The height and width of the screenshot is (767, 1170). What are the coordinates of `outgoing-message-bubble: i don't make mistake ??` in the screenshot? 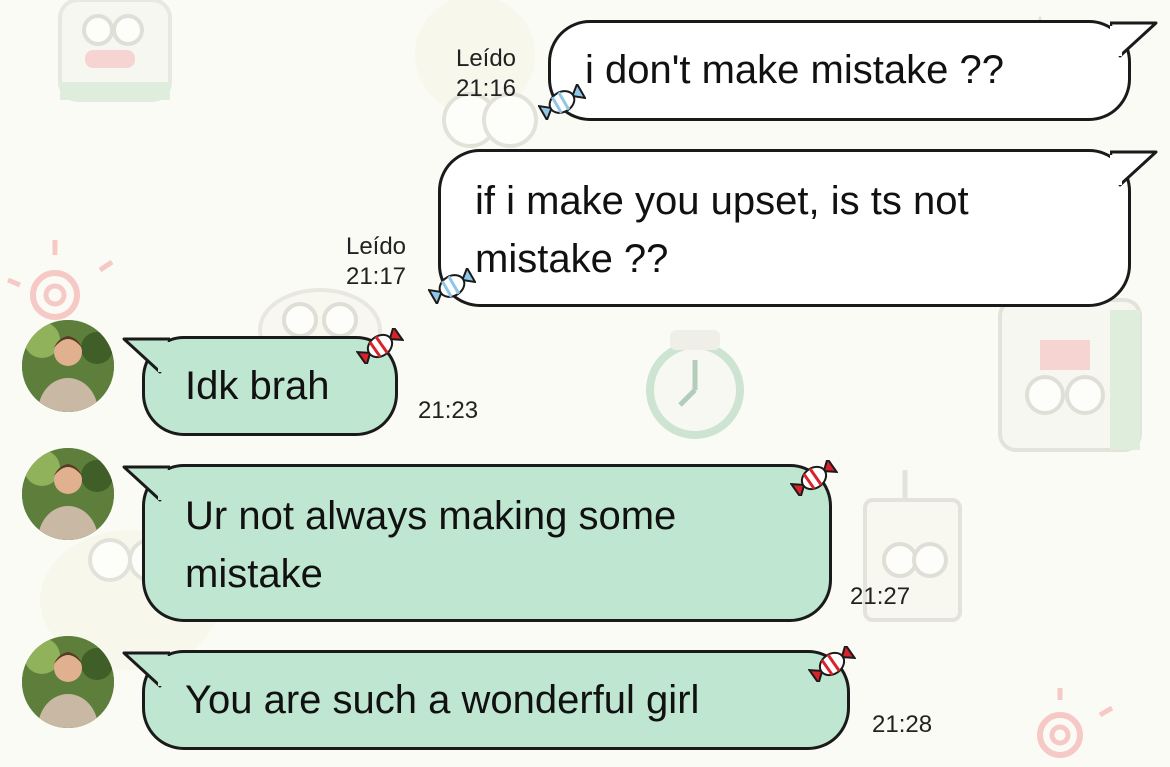 It's located at (839, 70).